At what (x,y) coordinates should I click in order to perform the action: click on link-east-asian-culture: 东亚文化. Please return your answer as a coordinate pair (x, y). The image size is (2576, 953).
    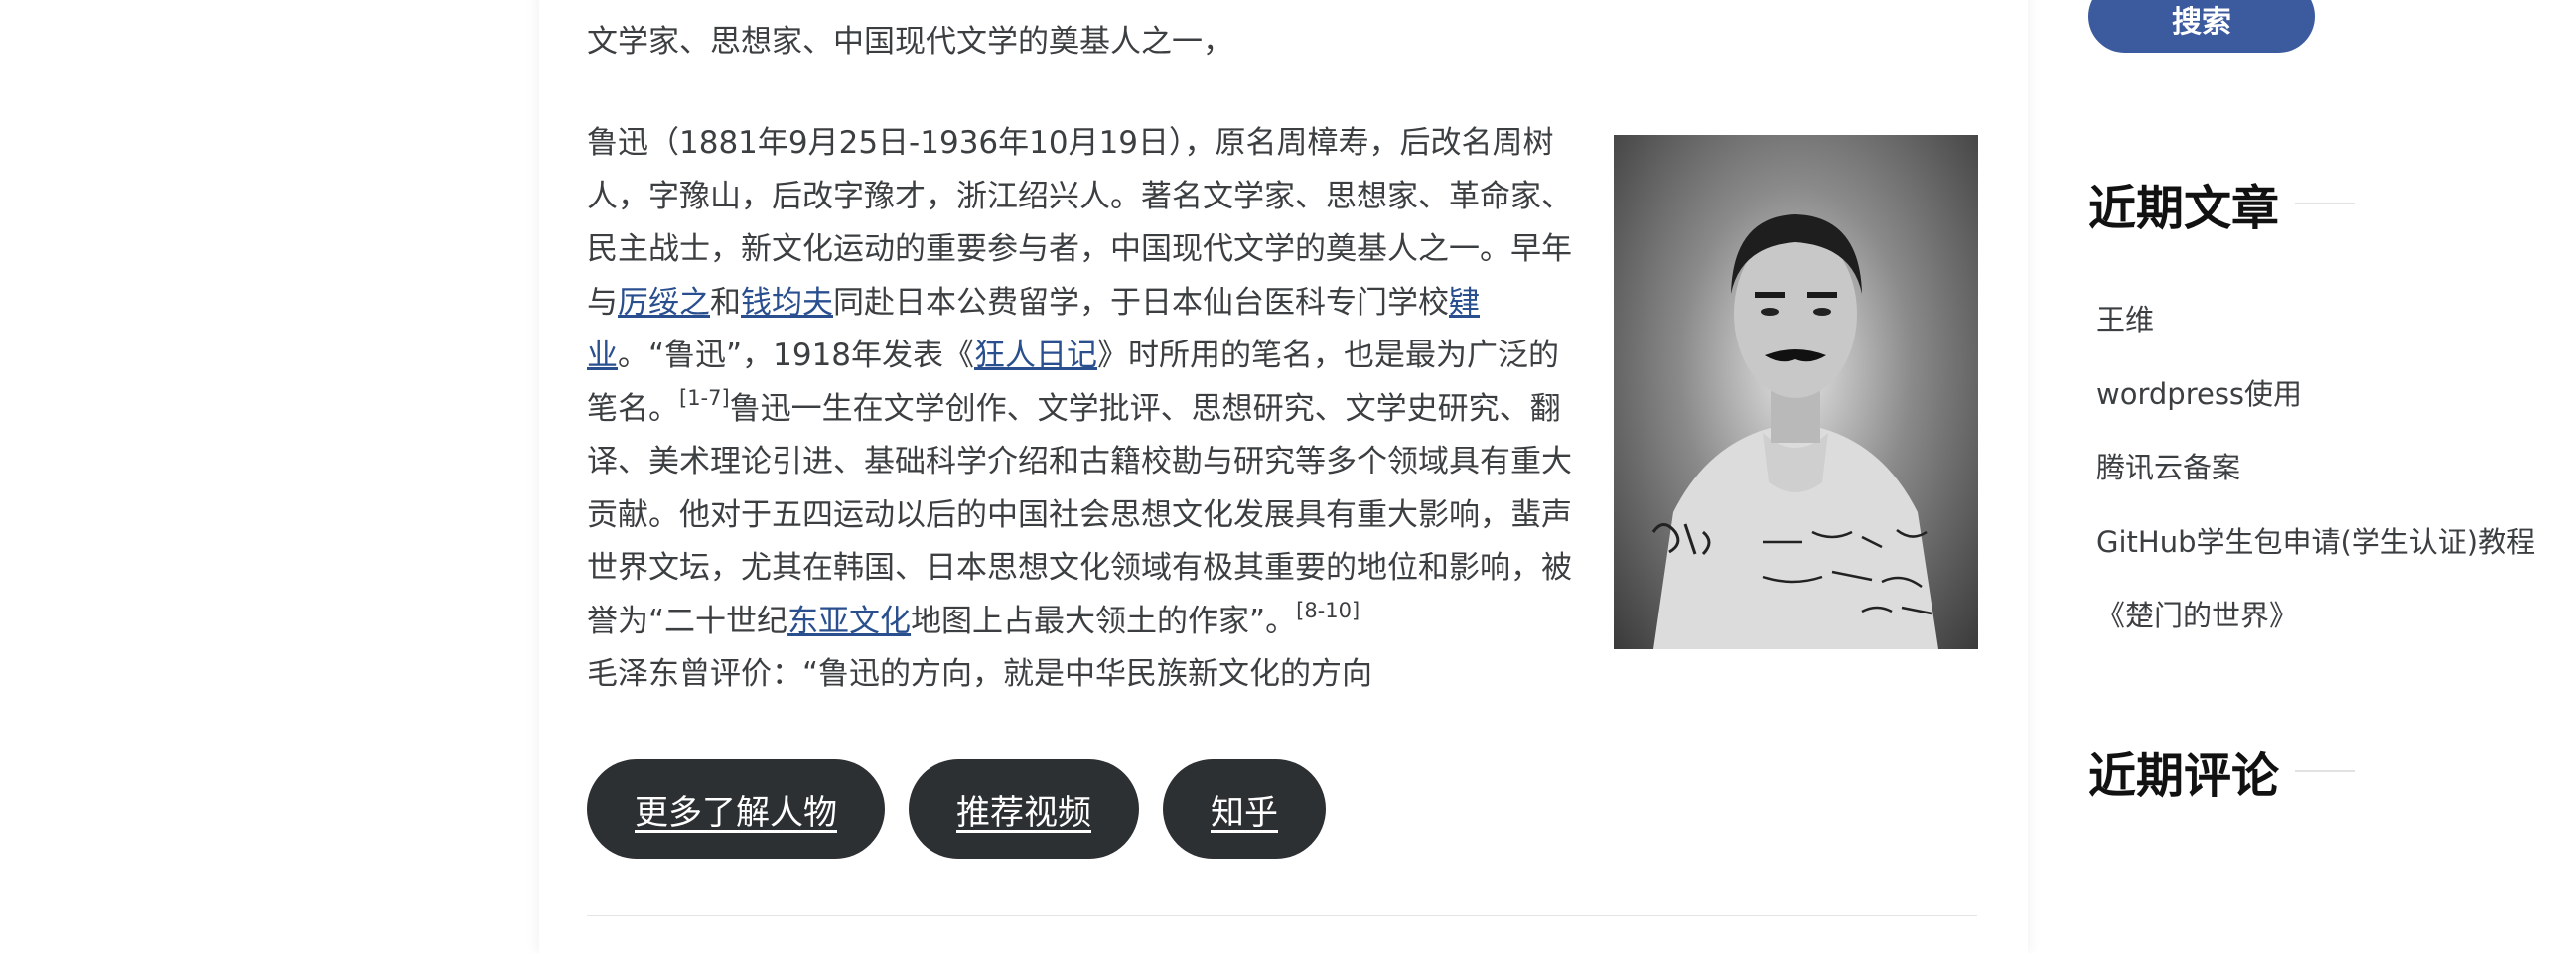
    Looking at the image, I should click on (849, 621).